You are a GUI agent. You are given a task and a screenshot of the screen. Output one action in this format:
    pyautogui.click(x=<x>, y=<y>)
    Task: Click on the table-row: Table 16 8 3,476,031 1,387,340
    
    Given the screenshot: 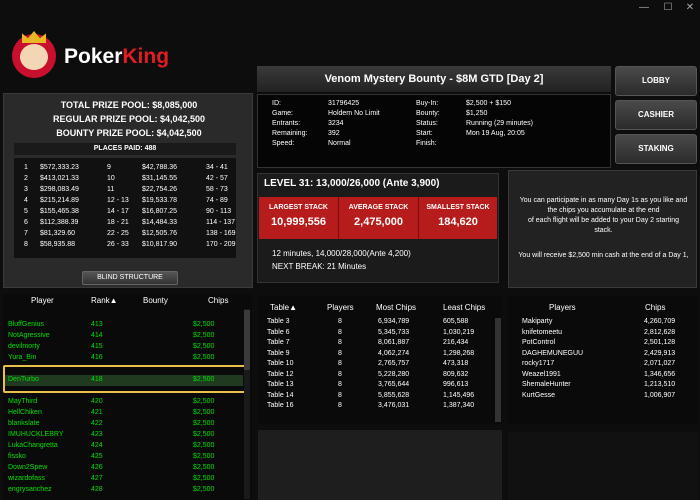 What is the action you would take?
    pyautogui.click(x=379, y=407)
    